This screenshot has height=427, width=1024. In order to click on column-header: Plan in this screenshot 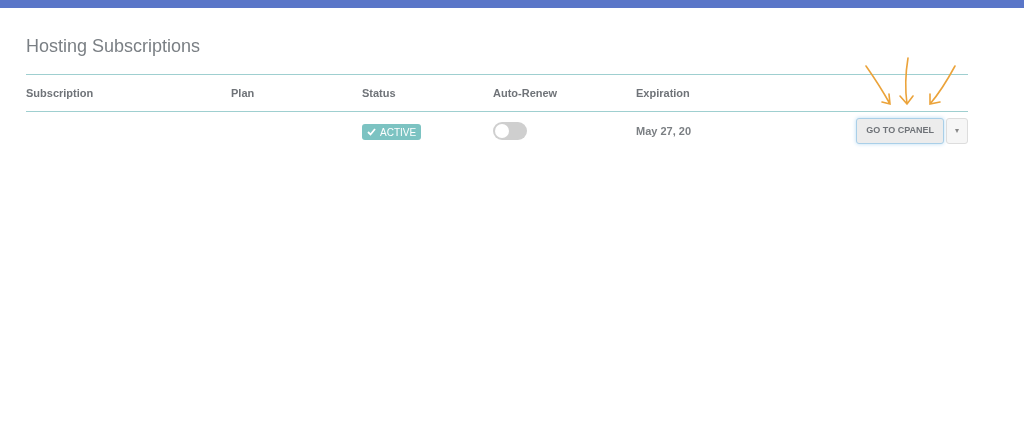, I will do `click(243, 93)`.